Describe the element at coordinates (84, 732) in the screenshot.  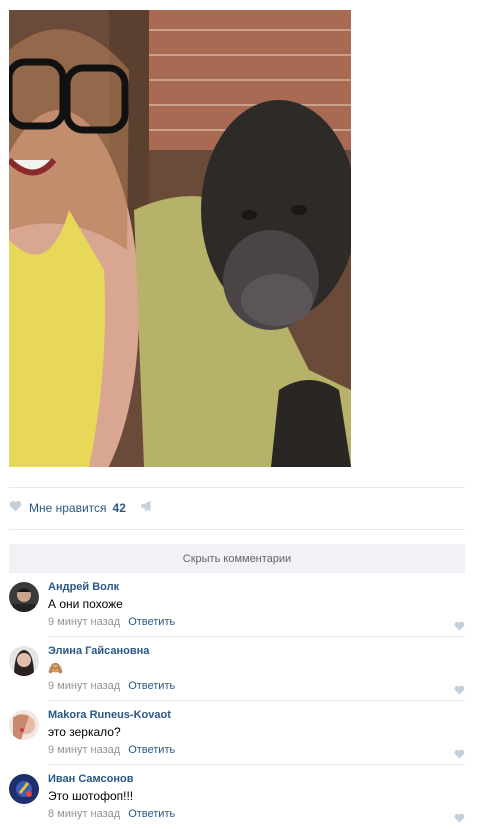
I see `comment-text: это зеркало?` at that location.